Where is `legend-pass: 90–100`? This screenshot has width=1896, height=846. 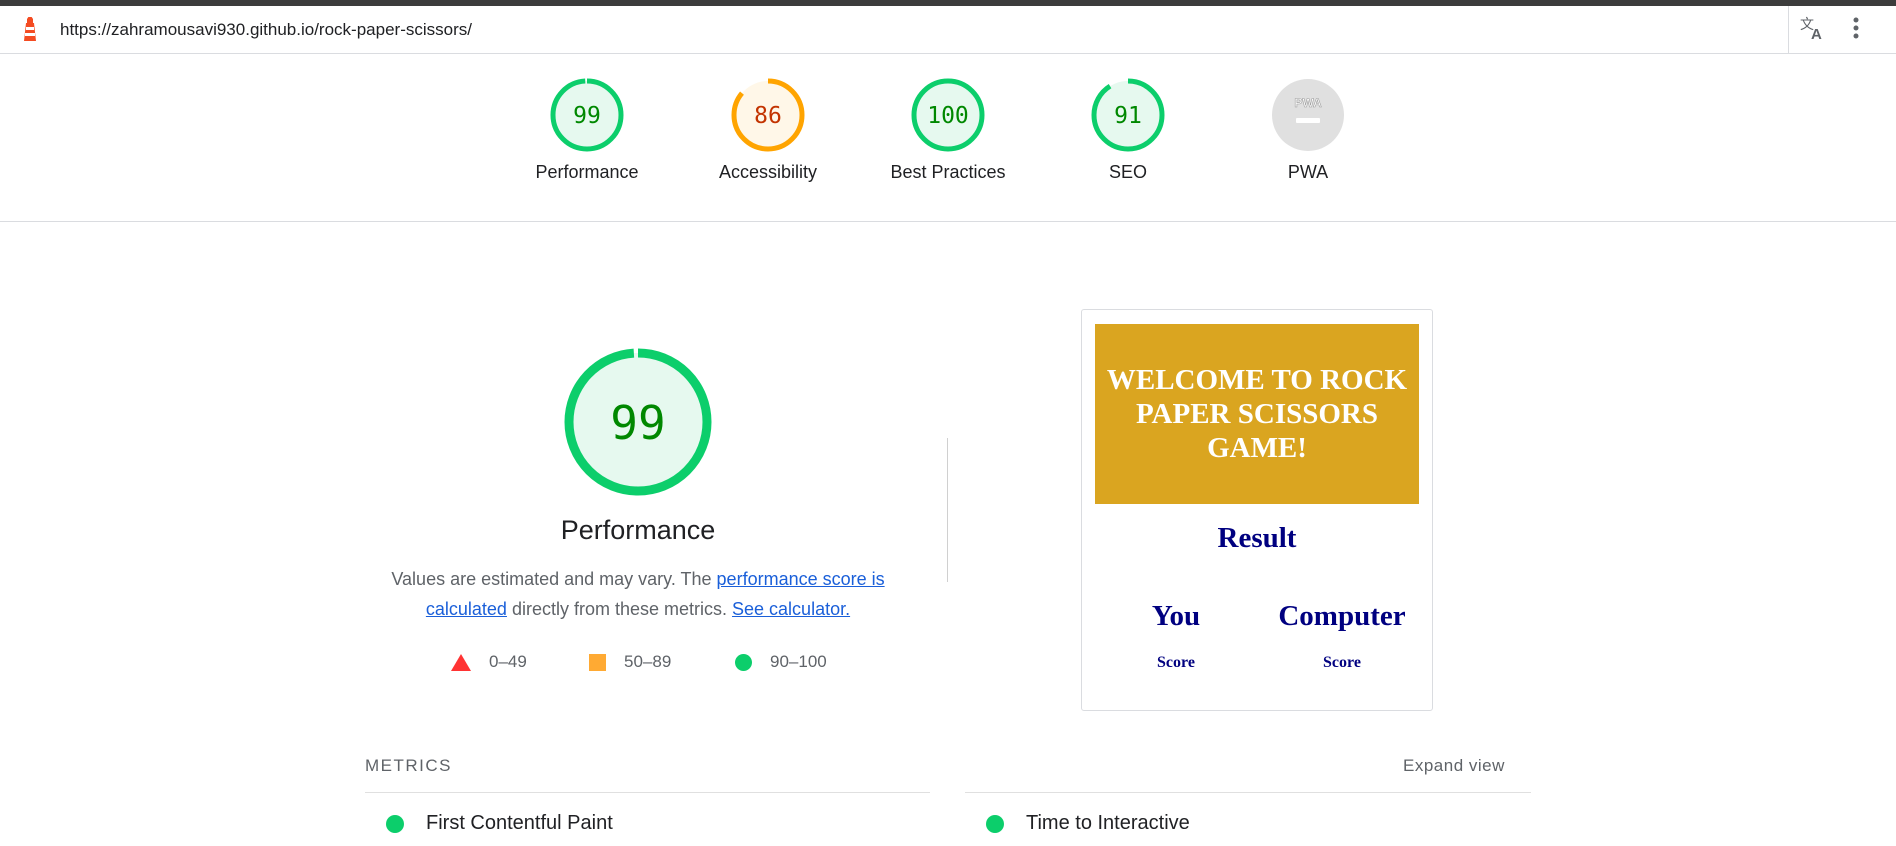
legend-pass: 90–100 is located at coordinates (781, 662).